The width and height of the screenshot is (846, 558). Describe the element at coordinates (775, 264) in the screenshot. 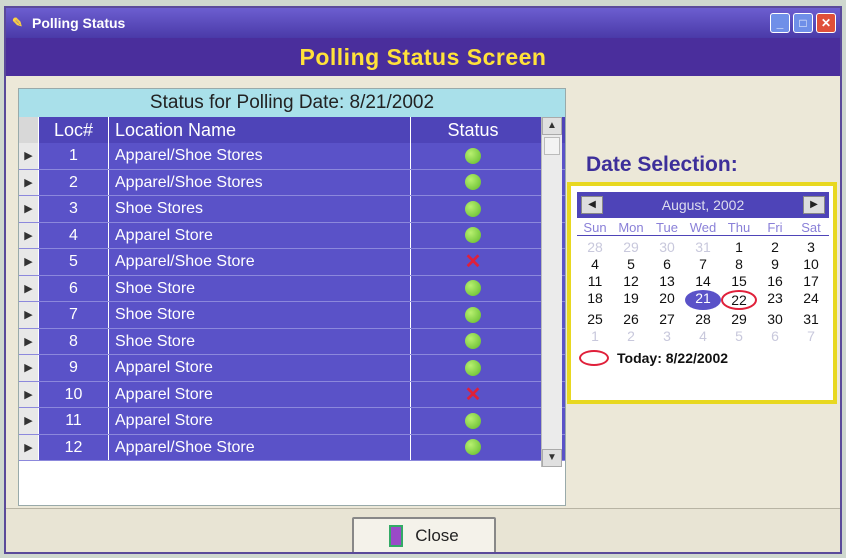

I see `calendar-day: 9` at that location.